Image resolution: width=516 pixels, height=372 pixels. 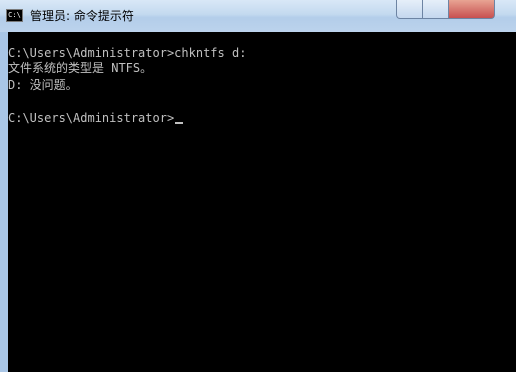 What do you see at coordinates (471, 9) in the screenshot?
I see `close-button` at bounding box center [471, 9].